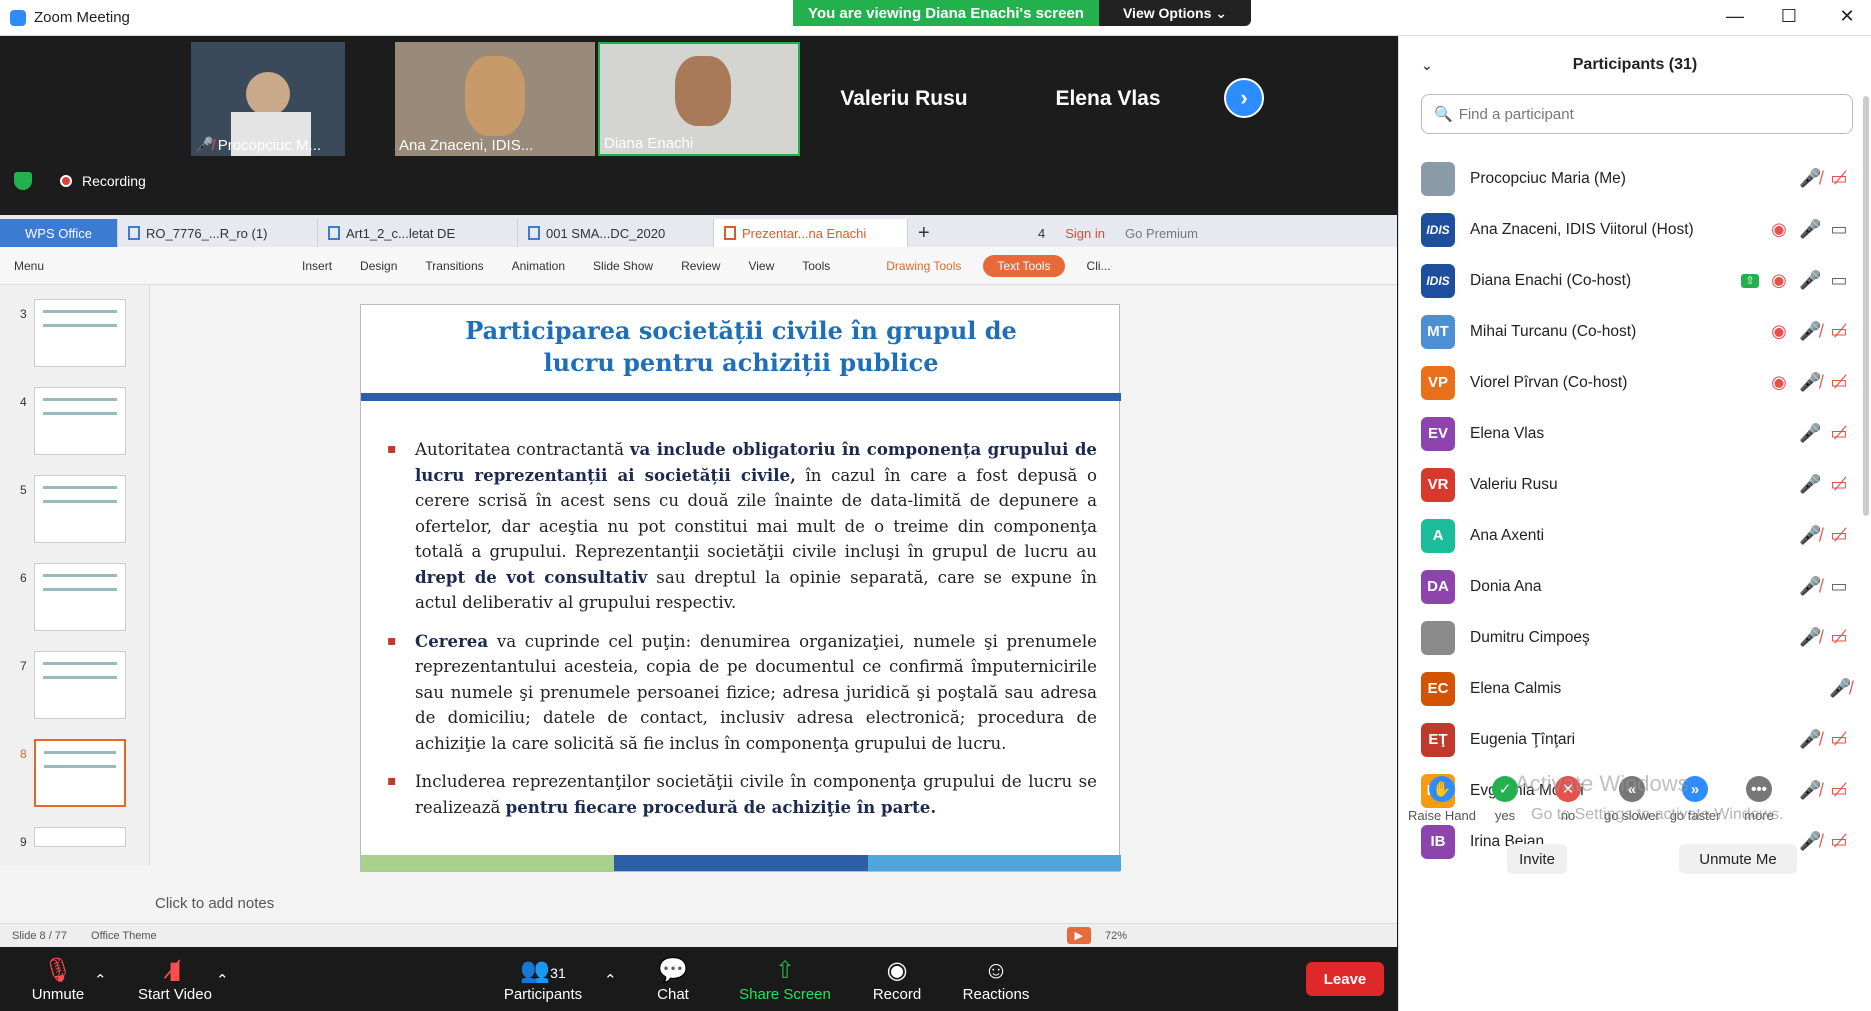 The image size is (1871, 1011). I want to click on ribbon-insert: Insert, so click(317, 266).